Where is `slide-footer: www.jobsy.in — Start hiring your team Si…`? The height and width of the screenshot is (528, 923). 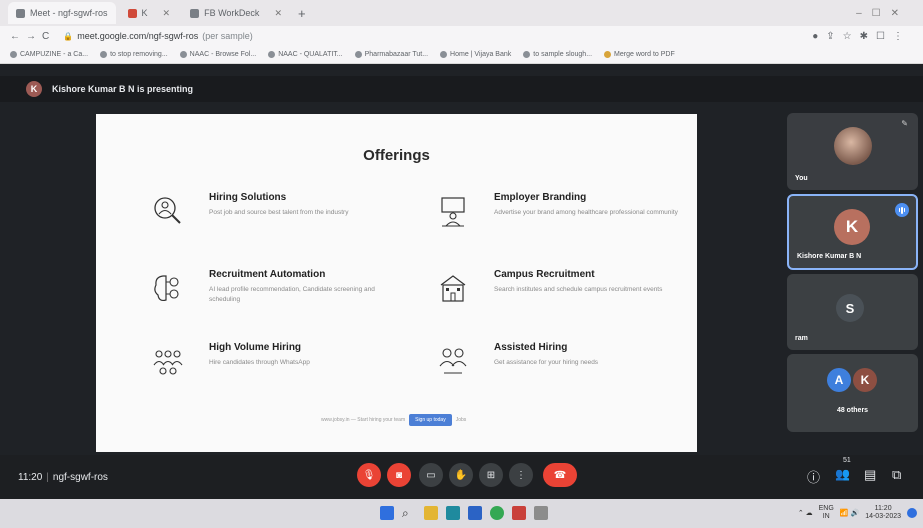 slide-footer: www.jobsy.in — Start hiring your team Si… is located at coordinates (393, 420).